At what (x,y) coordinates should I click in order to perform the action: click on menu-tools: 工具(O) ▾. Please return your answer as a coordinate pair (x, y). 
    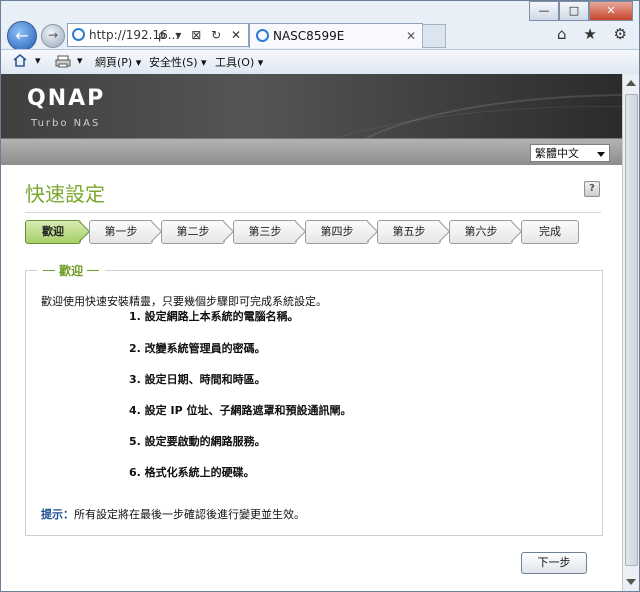
    Looking at the image, I should click on (239, 62).